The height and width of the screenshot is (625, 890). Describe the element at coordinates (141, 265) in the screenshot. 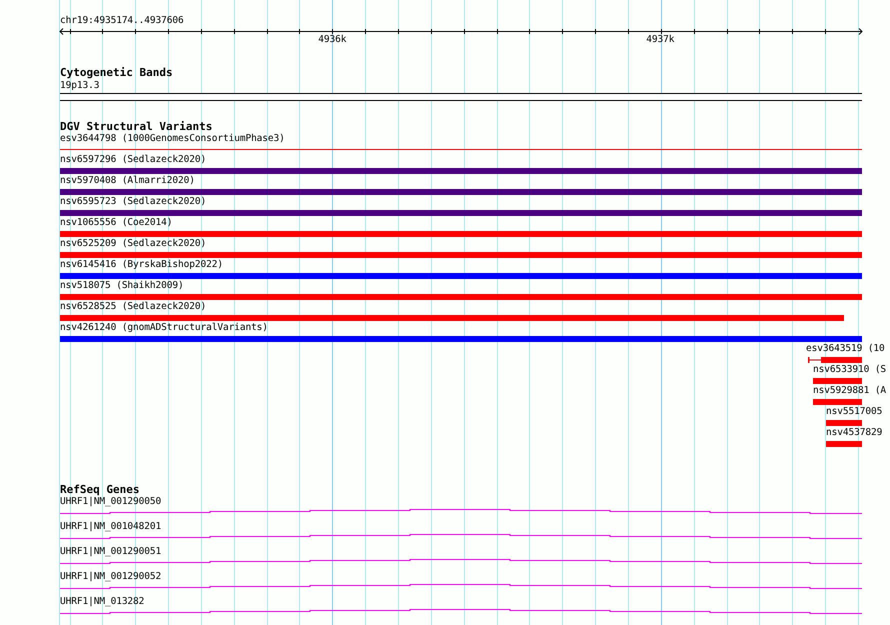

I see `variant-label: nsv6145416 (ByrskaBishop2022)` at that location.